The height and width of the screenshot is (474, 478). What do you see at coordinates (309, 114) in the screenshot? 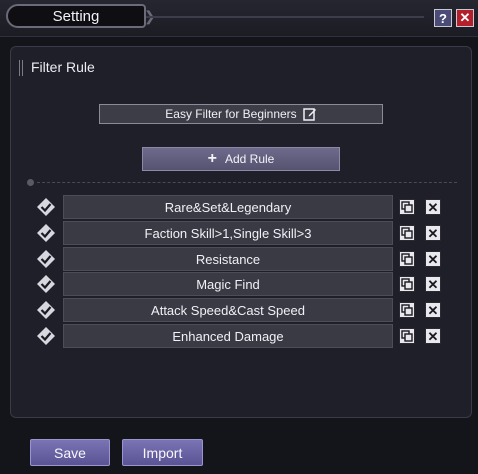
I see `edit-icon` at bounding box center [309, 114].